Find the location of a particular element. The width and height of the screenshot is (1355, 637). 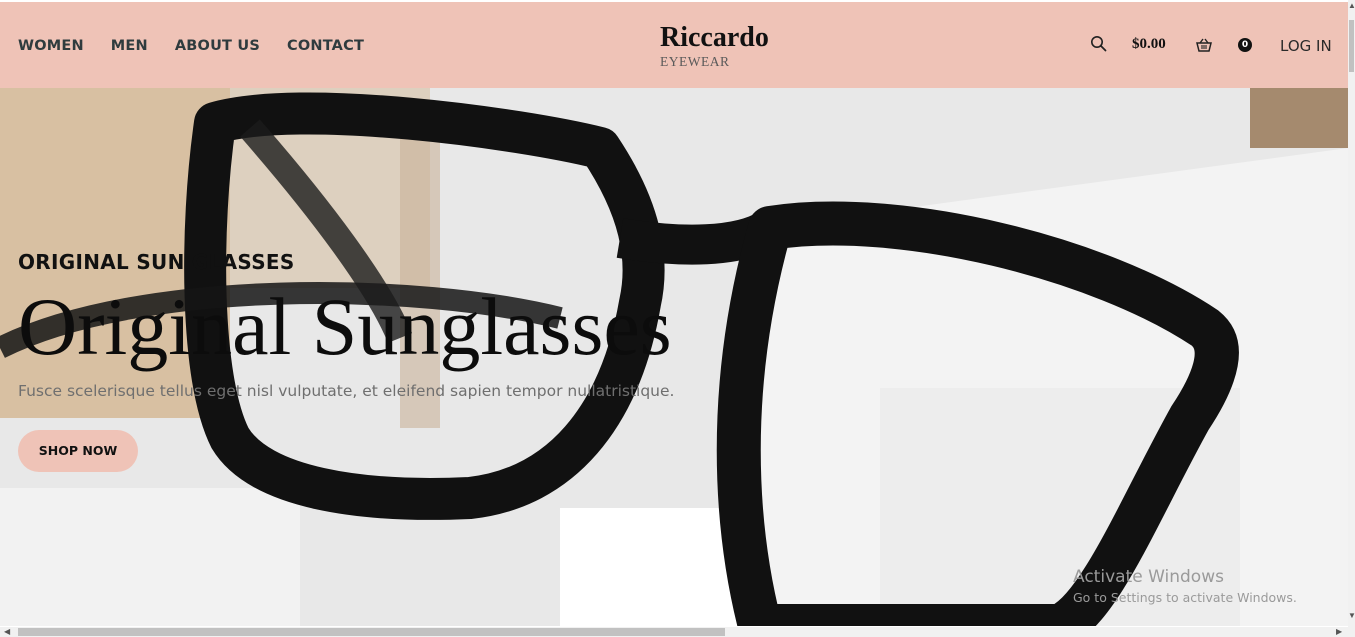

nav-about-link: ABOUT US is located at coordinates (217, 46).